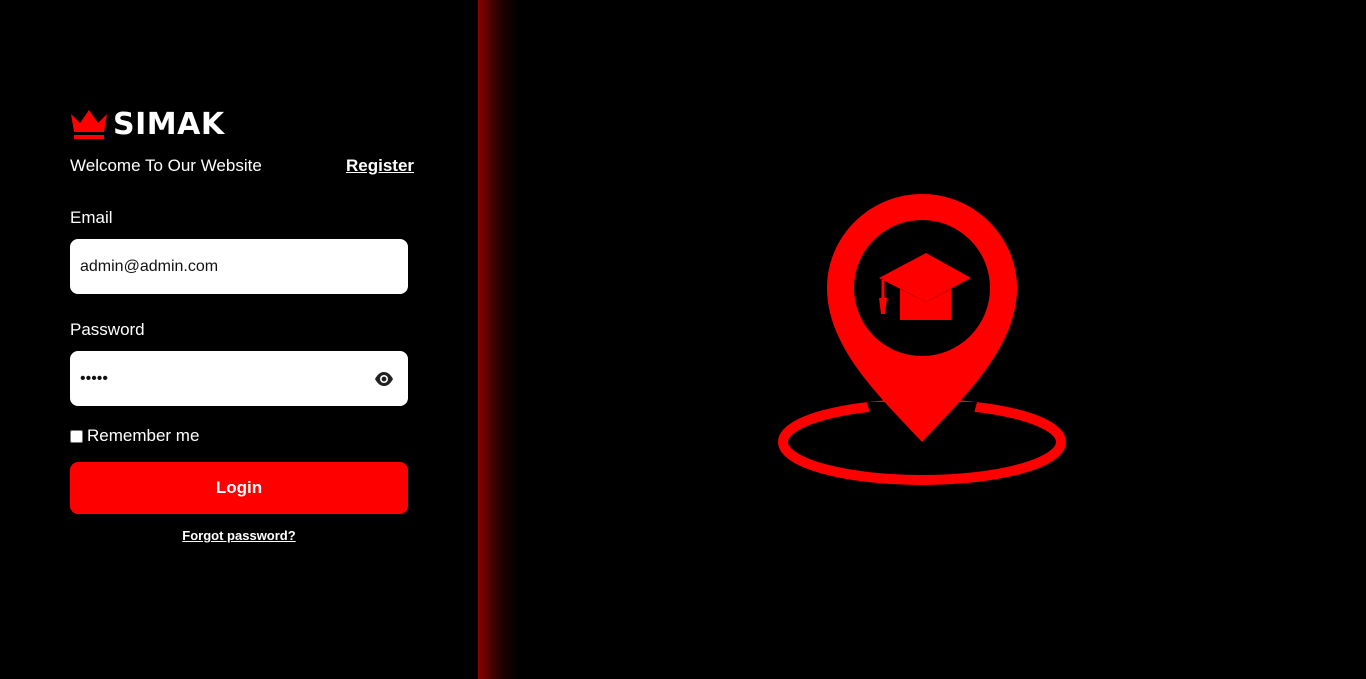  I want to click on login-button: Login, so click(239, 488).